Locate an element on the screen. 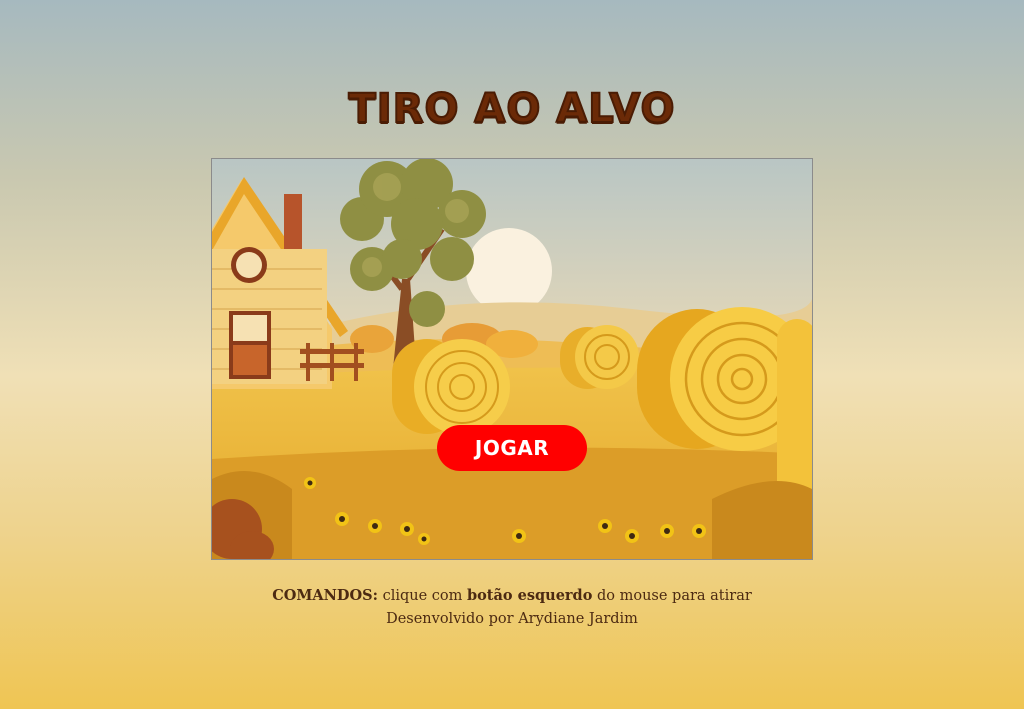  credits: Desenvolvido por Arydiane Jardim is located at coordinates (512, 619).